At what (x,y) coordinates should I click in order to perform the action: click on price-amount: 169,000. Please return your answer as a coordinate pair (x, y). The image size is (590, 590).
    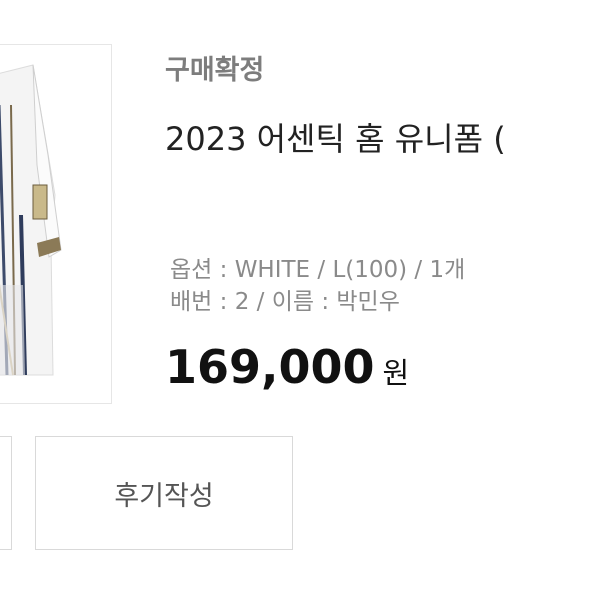
    Looking at the image, I should click on (270, 367).